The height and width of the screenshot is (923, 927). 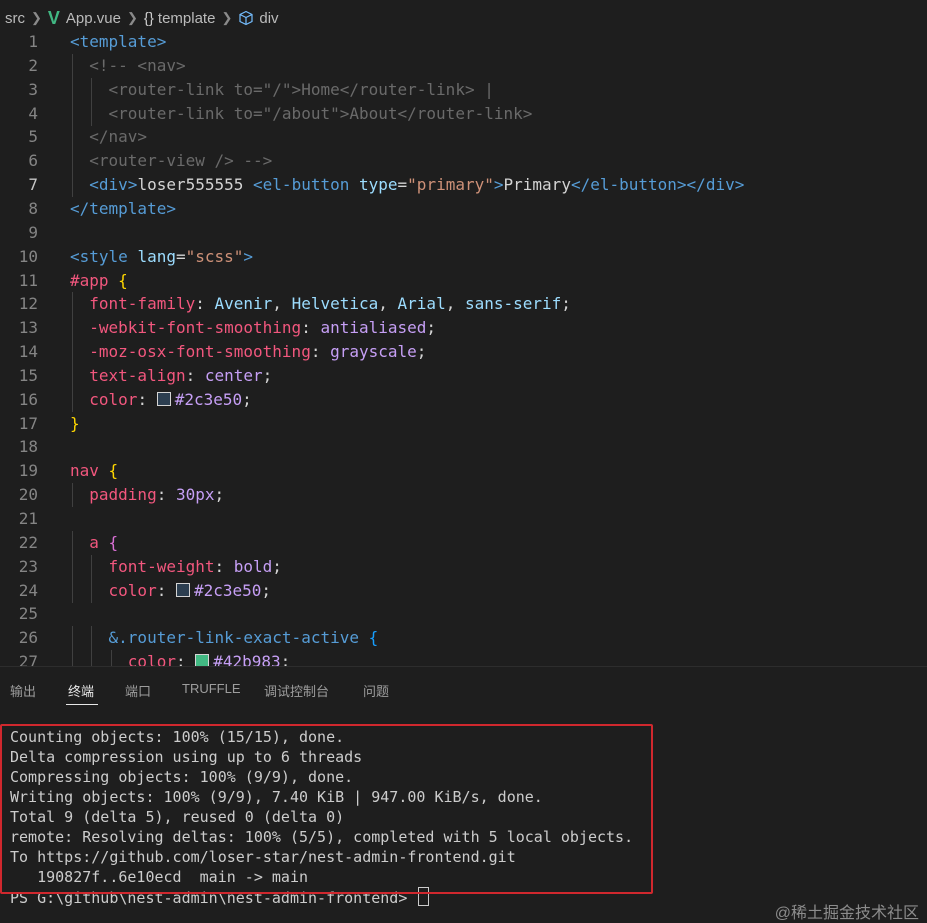 I want to click on code-text: color: #42b983;, so click(x=180, y=658).